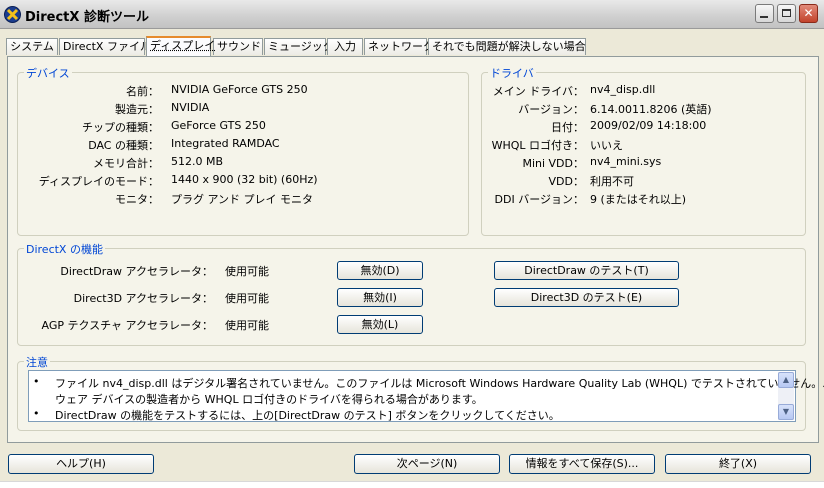  What do you see at coordinates (247, 325) in the screenshot?
I see `agp-texture-accel-status: 使用可能` at bounding box center [247, 325].